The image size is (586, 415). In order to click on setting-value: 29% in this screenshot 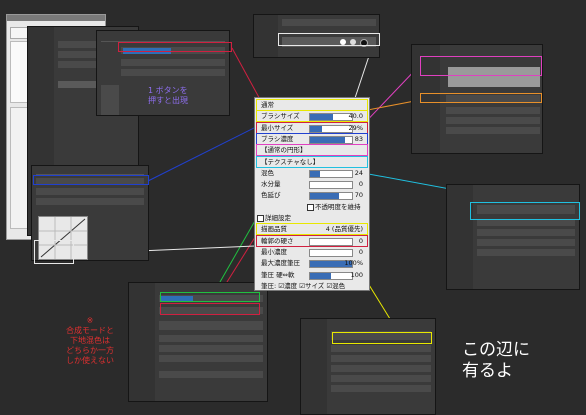, I will do `click(355, 127)`.